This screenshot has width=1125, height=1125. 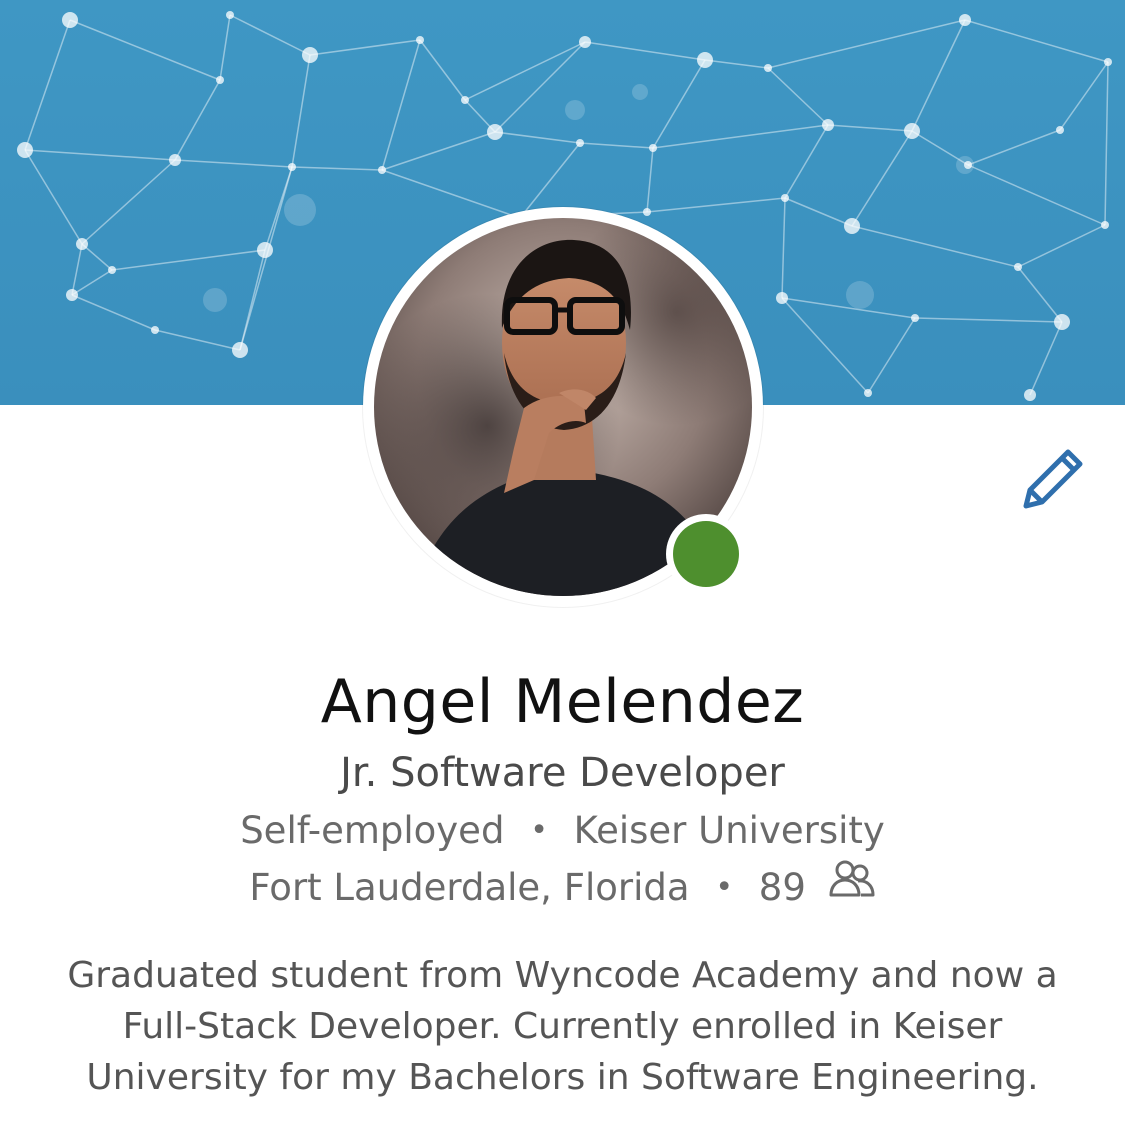 I want to click on profile-location-connections: Fort Lauderdale, Florida • 89, so click(x=562, y=888).